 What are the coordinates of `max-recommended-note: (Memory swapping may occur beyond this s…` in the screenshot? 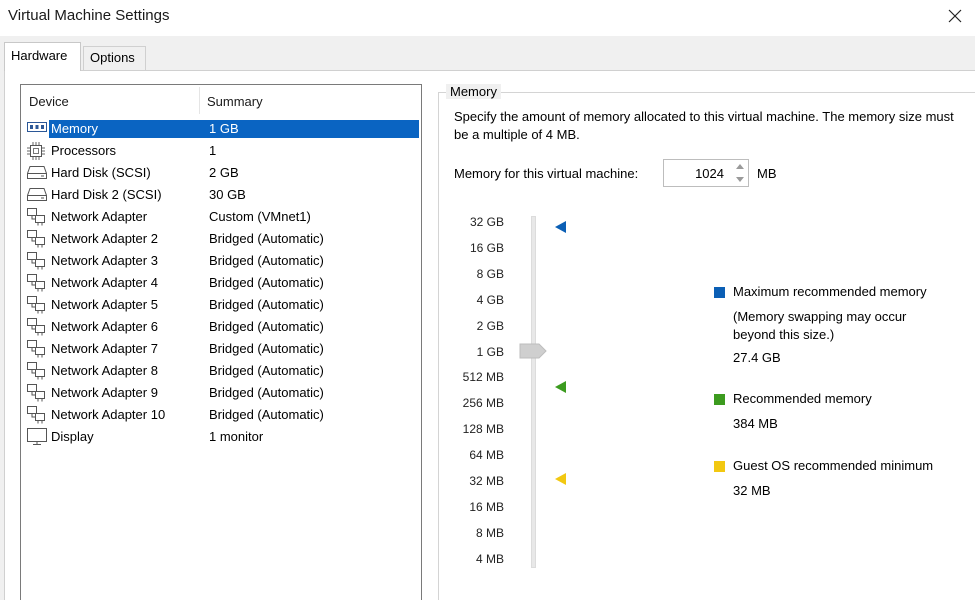 It's located at (820, 325).